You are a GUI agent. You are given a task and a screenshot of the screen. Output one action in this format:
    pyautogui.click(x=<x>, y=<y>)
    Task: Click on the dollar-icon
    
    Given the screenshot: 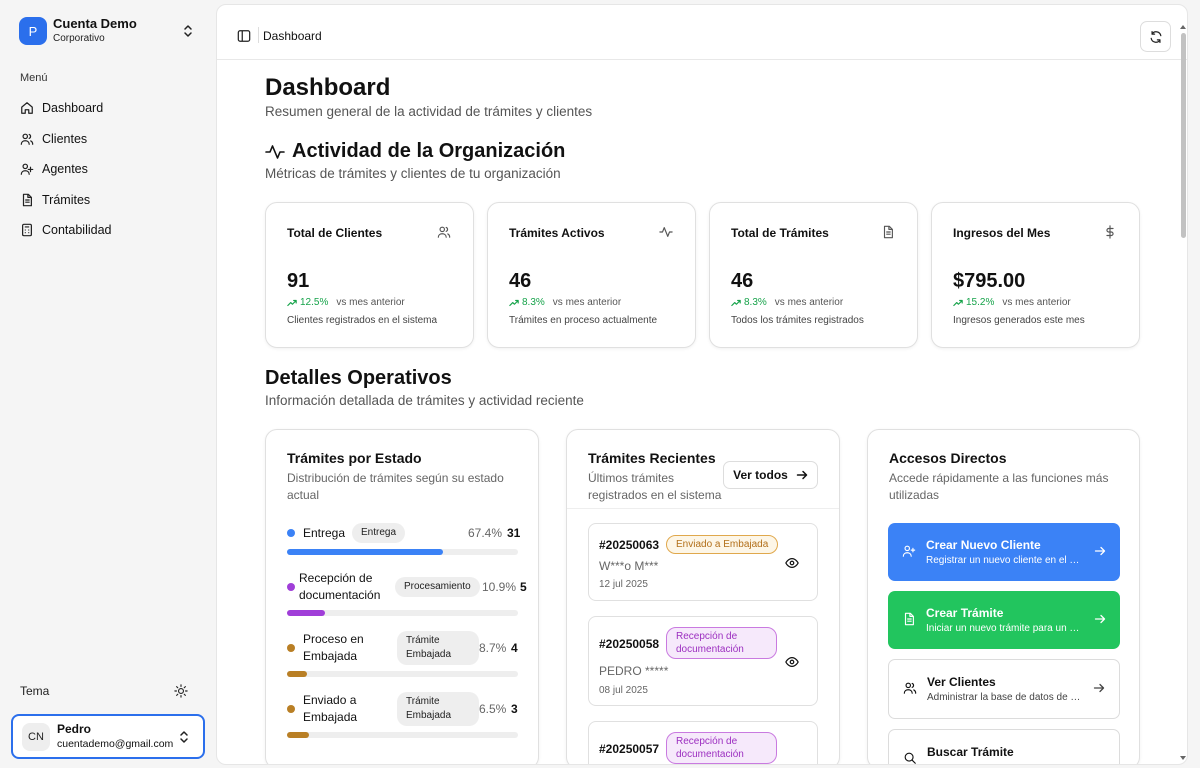 What is the action you would take?
    pyautogui.click(x=1110, y=232)
    